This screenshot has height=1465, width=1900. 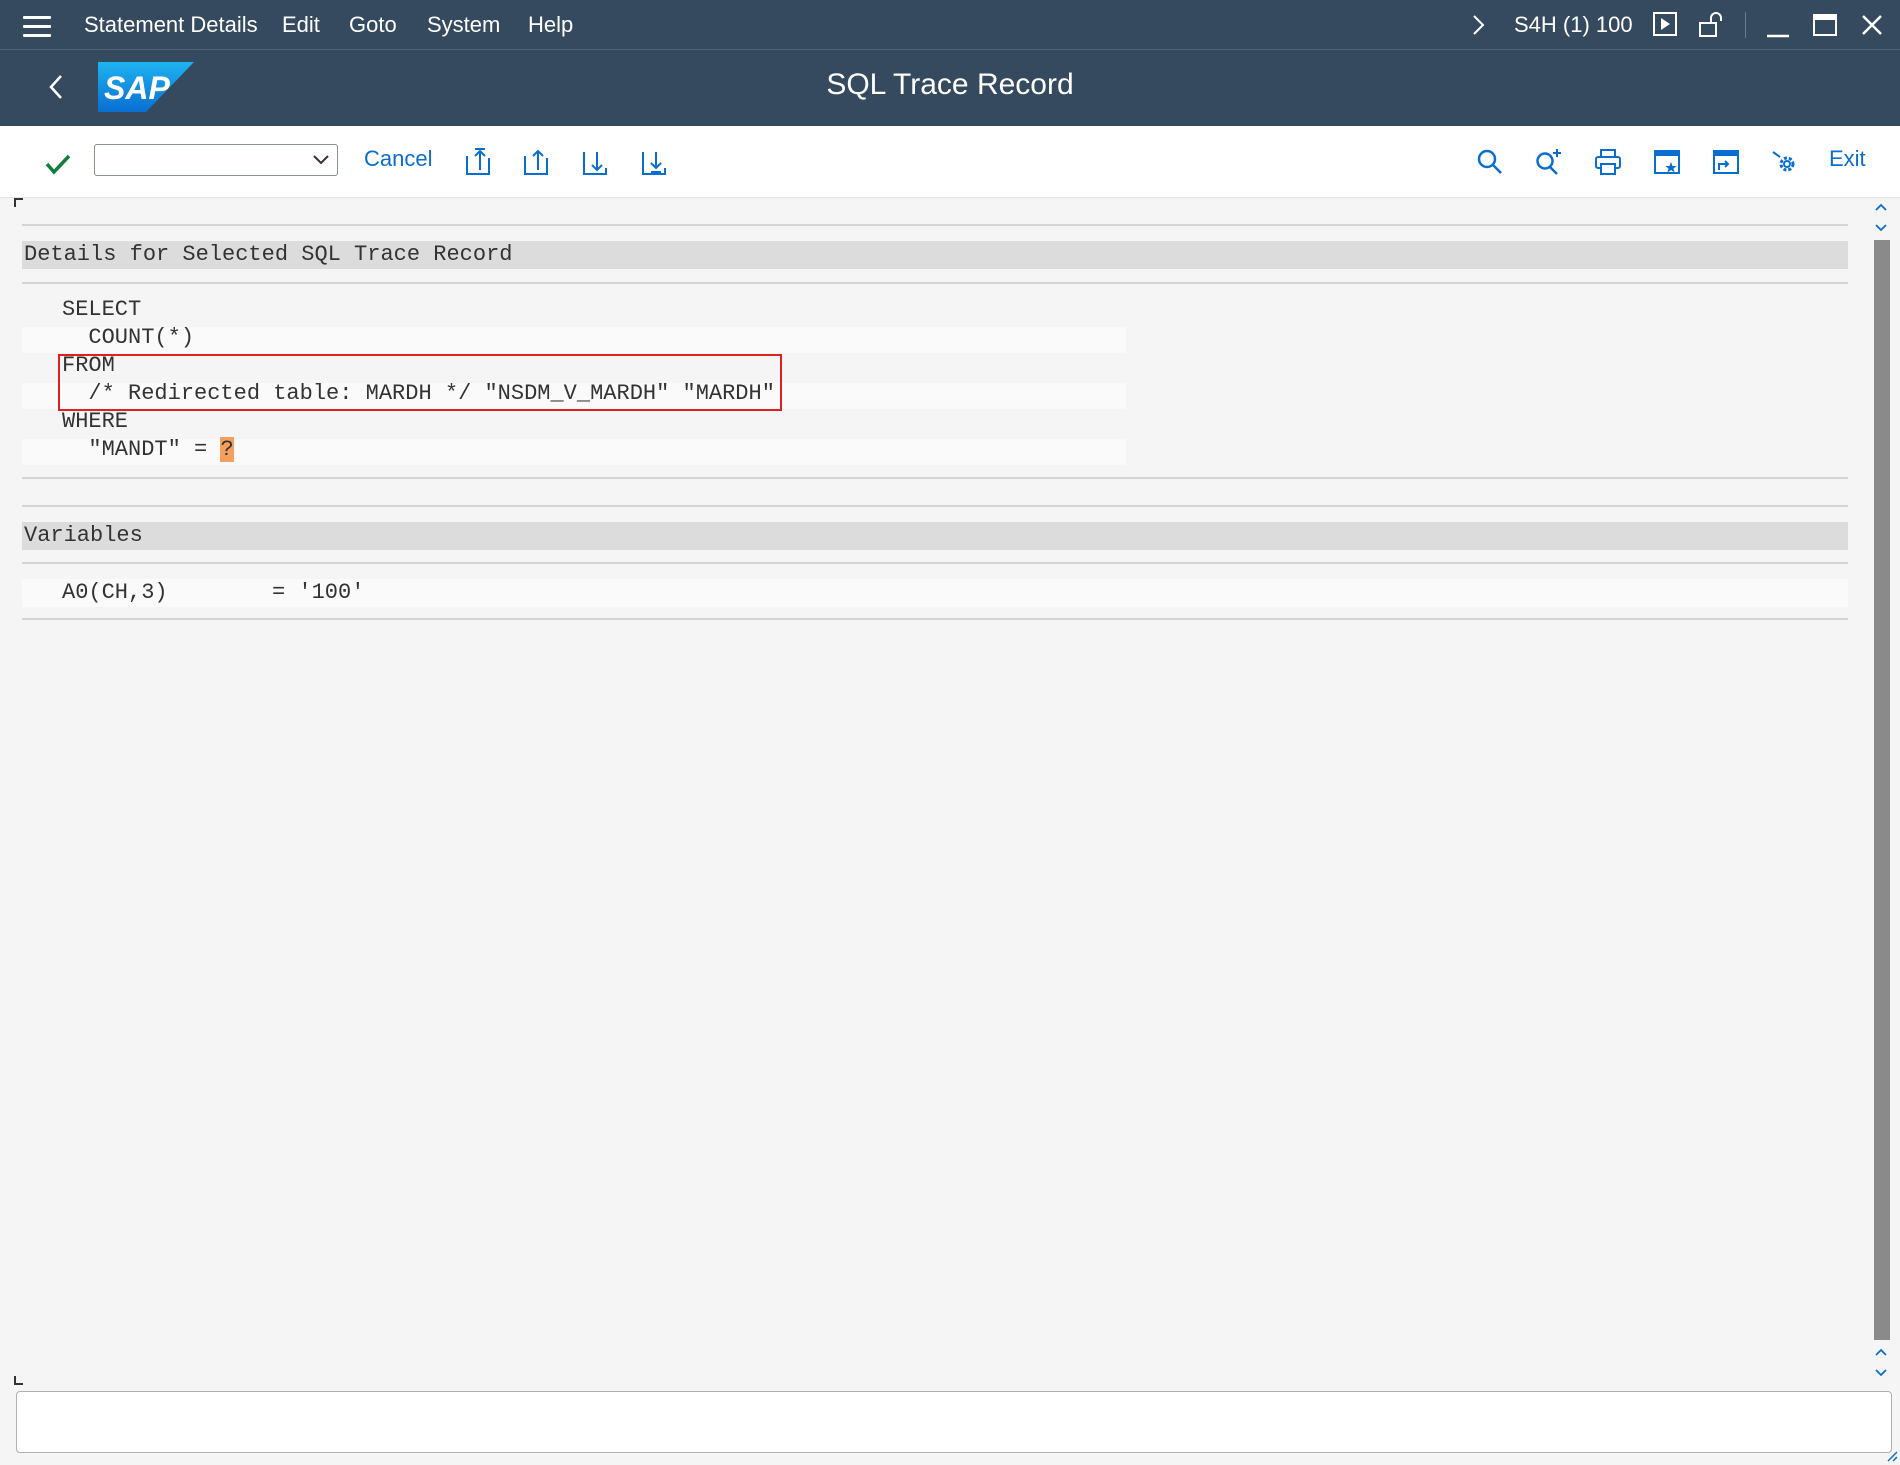 I want to click on first-page-icon, so click(x=478, y=162).